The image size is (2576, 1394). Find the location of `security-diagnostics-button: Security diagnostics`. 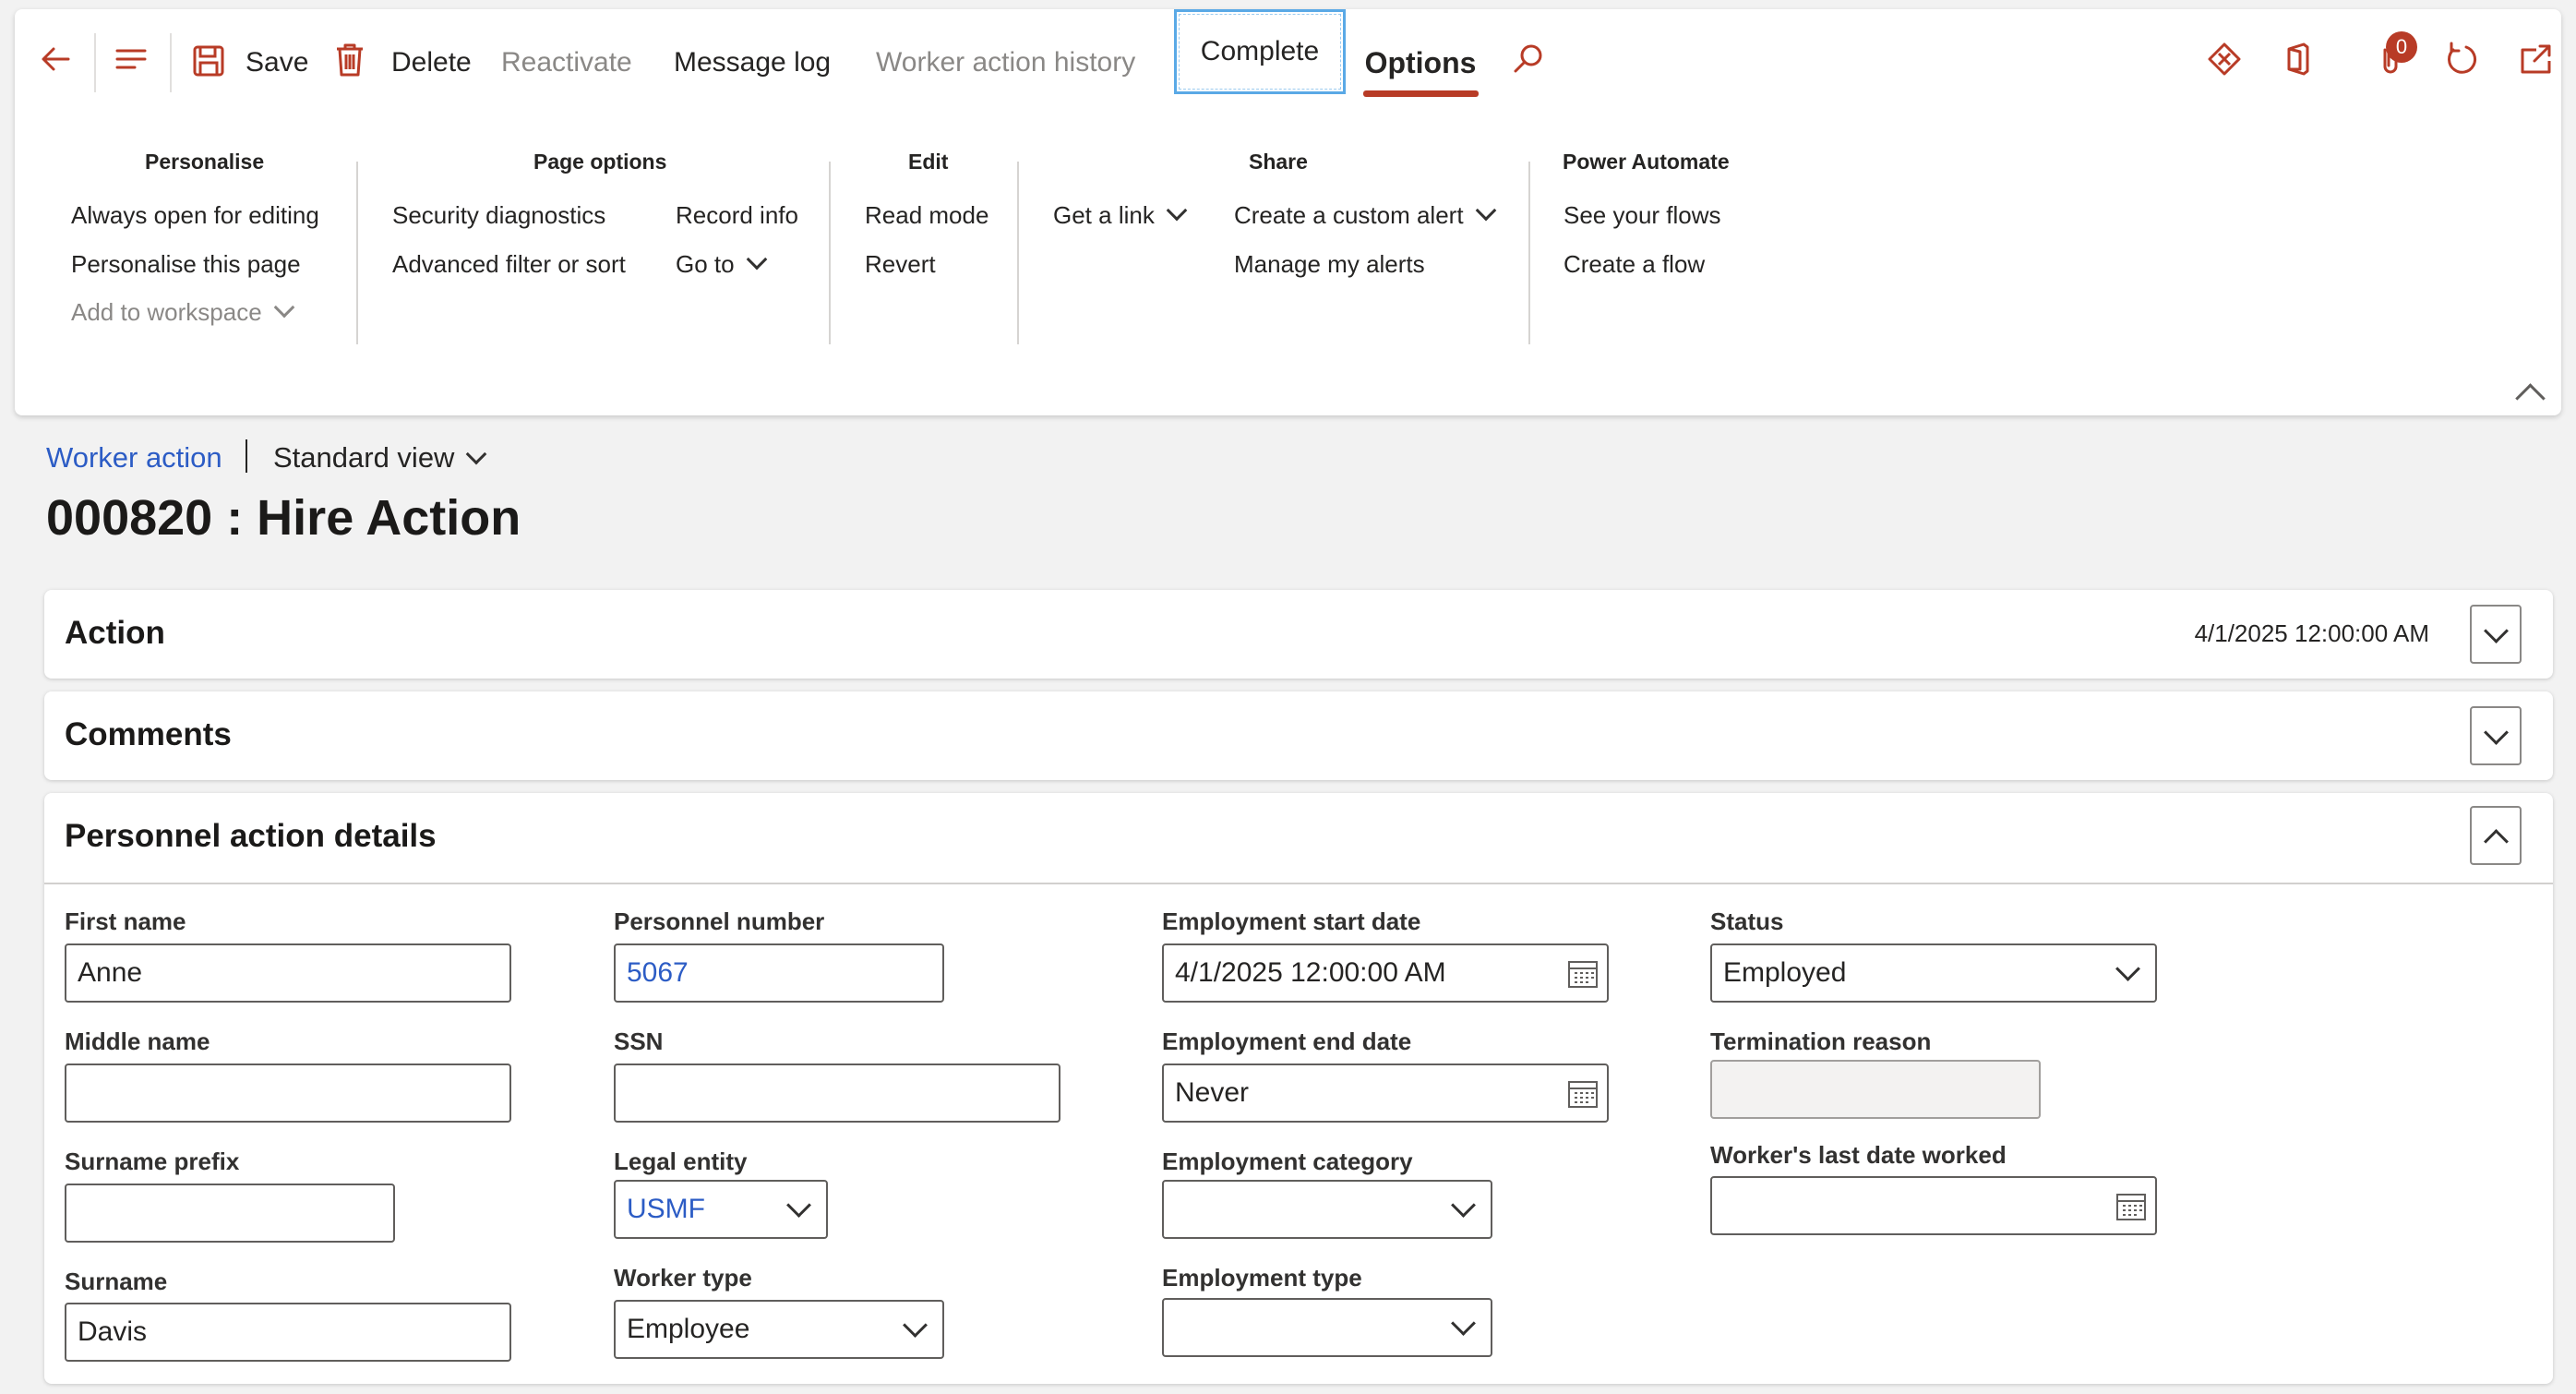

security-diagnostics-button: Security diagnostics is located at coordinates (499, 215).